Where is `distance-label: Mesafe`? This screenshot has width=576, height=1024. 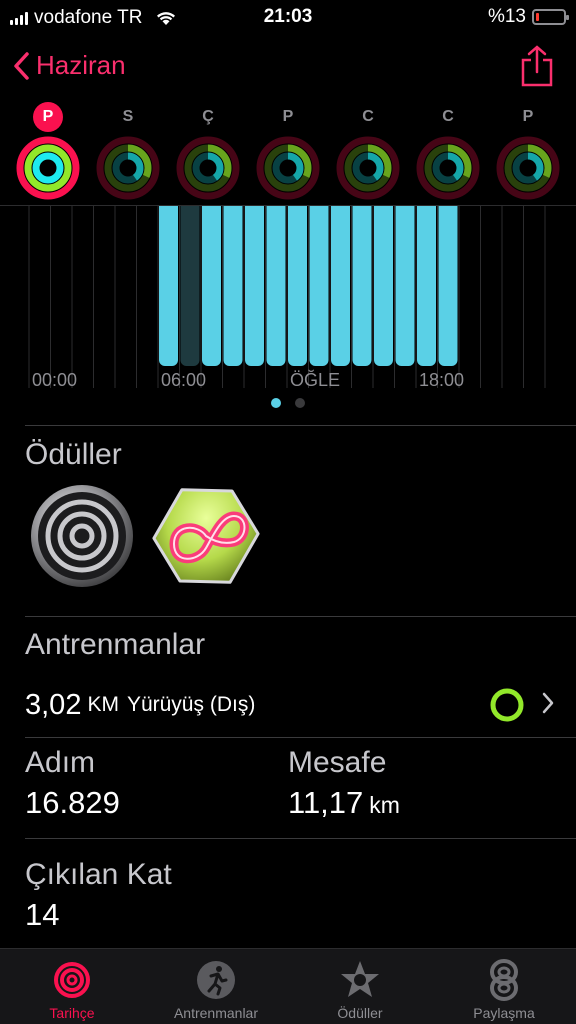 distance-label: Mesafe is located at coordinates (337, 762).